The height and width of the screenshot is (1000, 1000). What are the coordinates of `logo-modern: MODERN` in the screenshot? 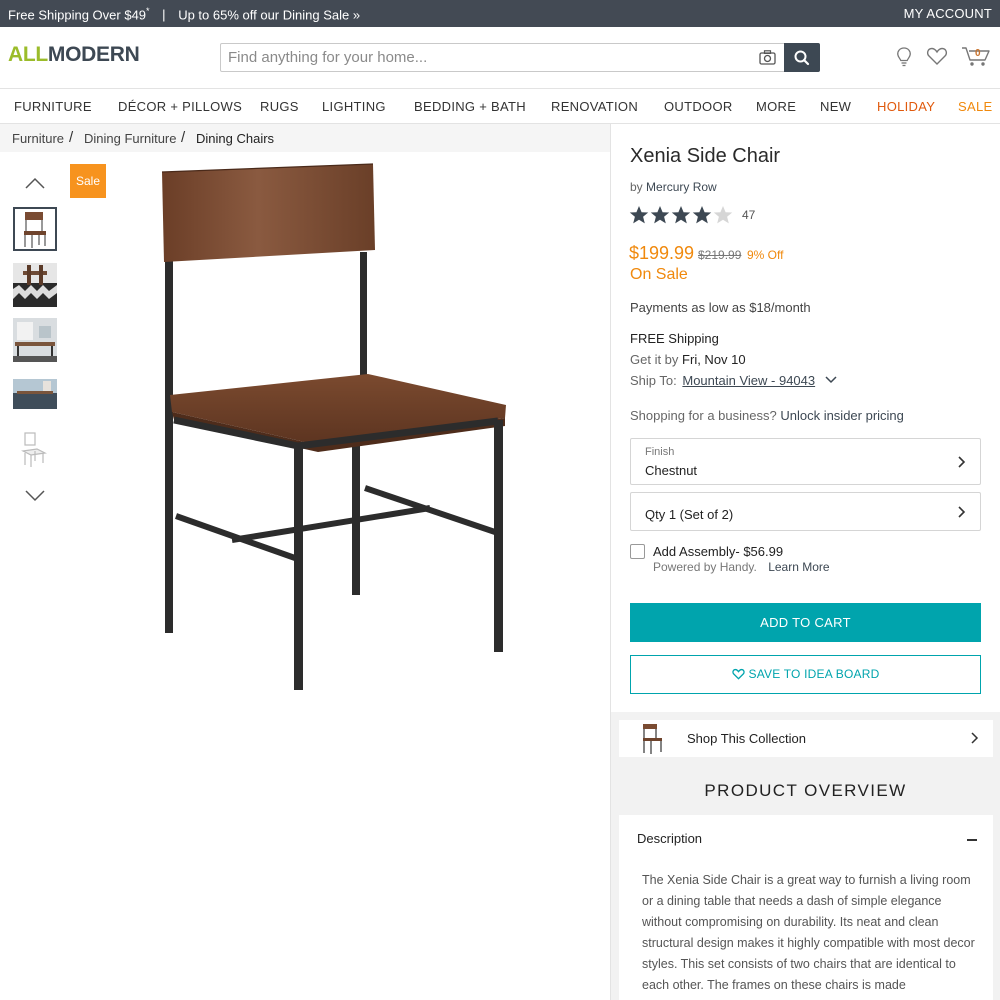 It's located at (93, 54).